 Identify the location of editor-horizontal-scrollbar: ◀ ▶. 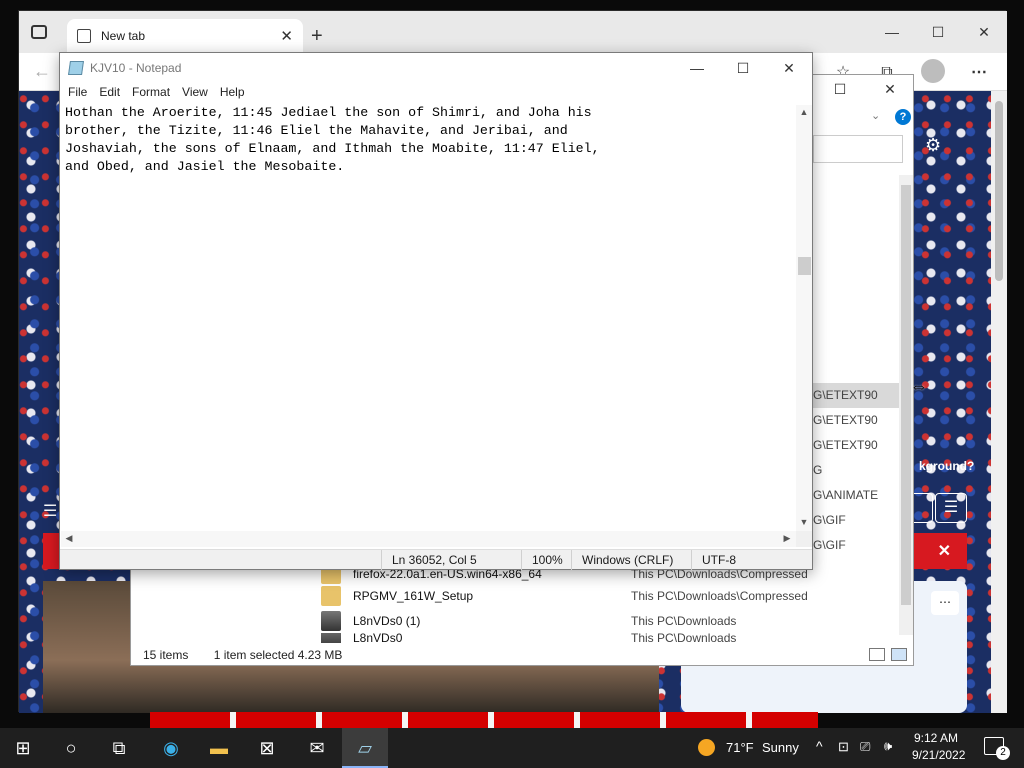
(428, 539).